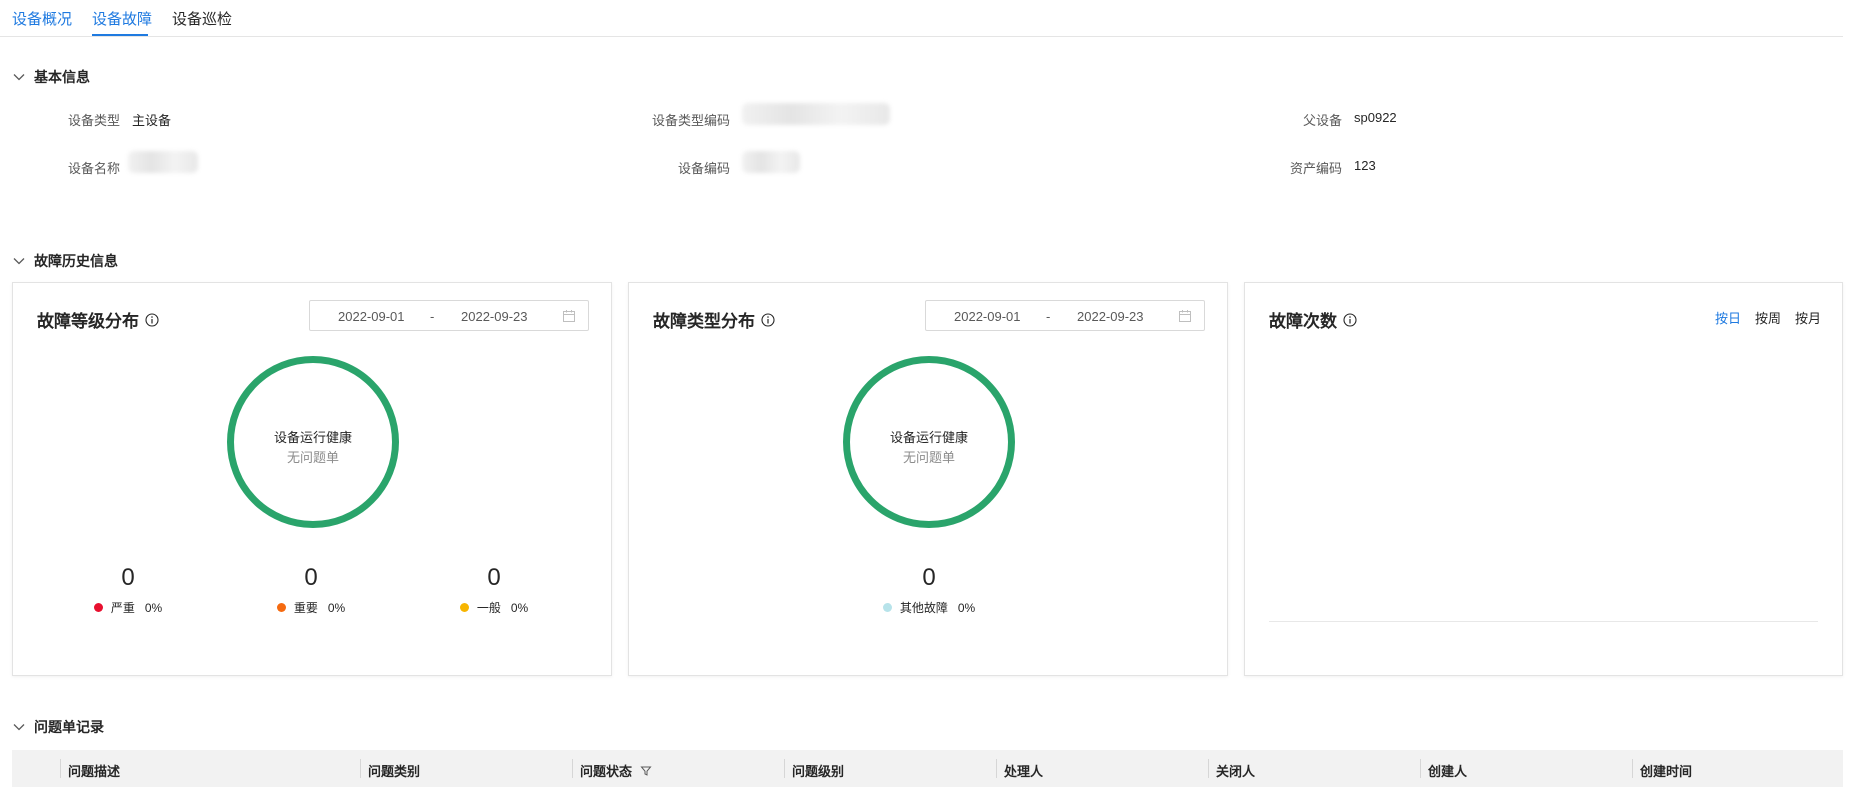  Describe the element at coordinates (163, 162) in the screenshot. I see `redacted-device-name` at that location.